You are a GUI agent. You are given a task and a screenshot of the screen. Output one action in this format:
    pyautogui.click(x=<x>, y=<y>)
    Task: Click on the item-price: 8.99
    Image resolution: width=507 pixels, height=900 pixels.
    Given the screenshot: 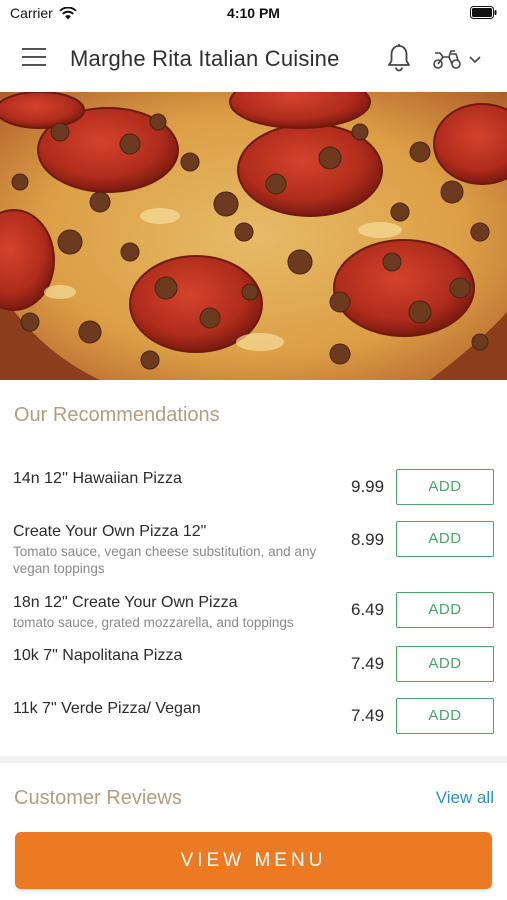 What is the action you would take?
    pyautogui.click(x=368, y=539)
    